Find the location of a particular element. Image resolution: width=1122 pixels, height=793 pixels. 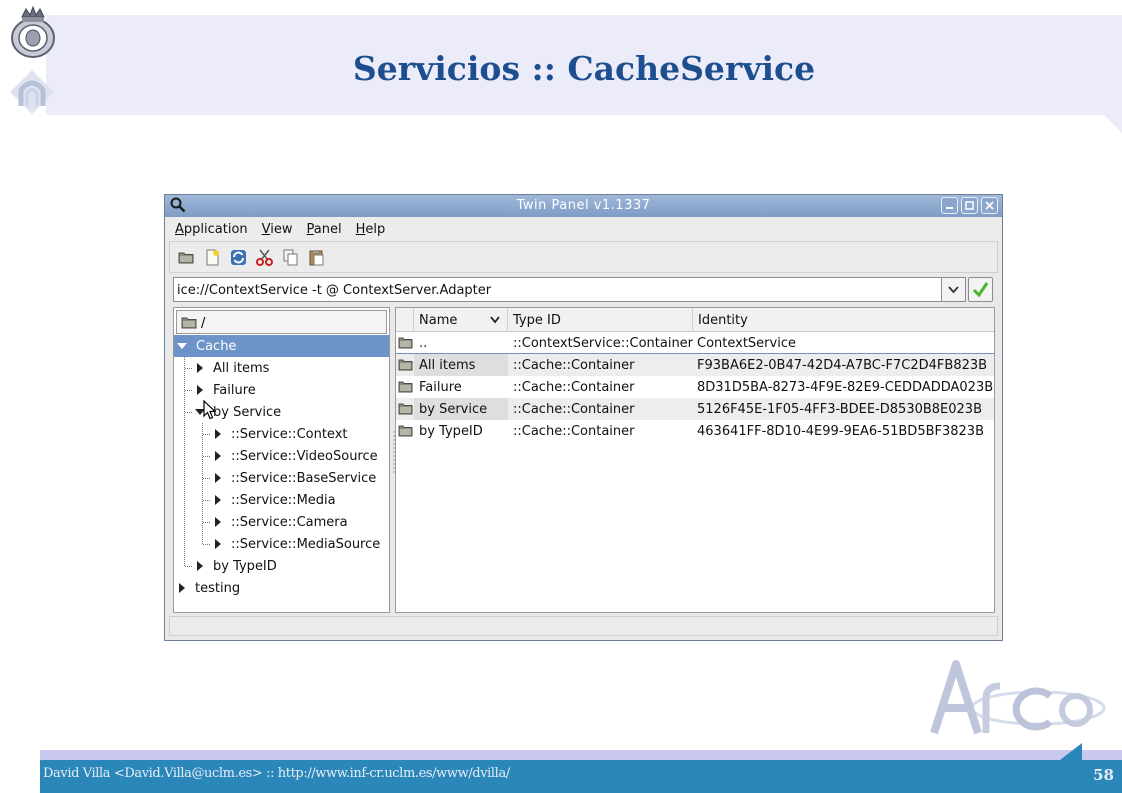

tree-item-service-videosource: ::Service::VideoSource is located at coordinates (281, 456).